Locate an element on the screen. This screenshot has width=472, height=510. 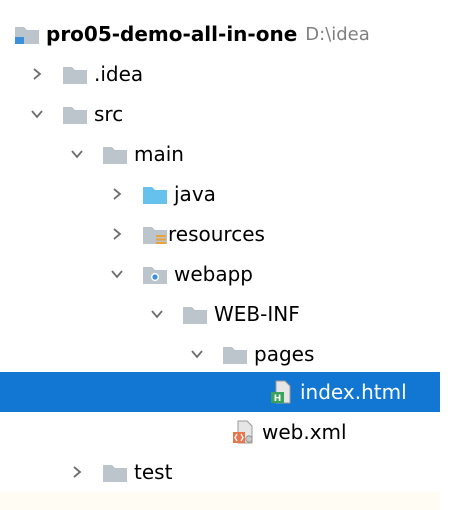
tree-item-label: main is located at coordinates (159, 154).